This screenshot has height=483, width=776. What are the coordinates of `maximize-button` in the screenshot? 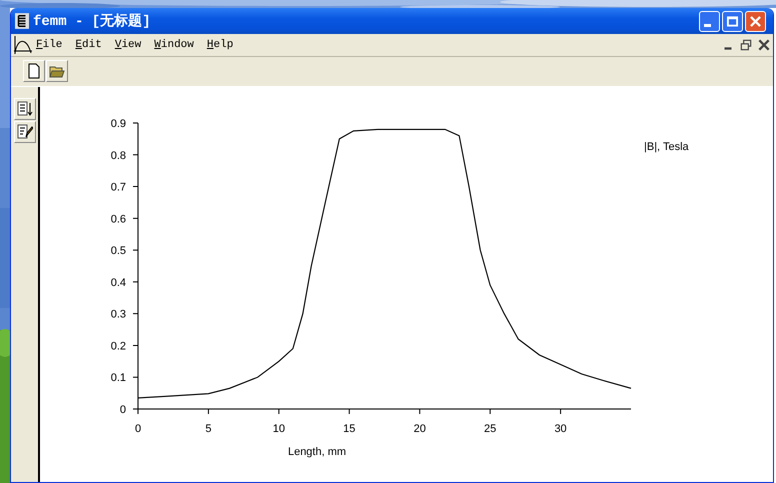 It's located at (732, 21).